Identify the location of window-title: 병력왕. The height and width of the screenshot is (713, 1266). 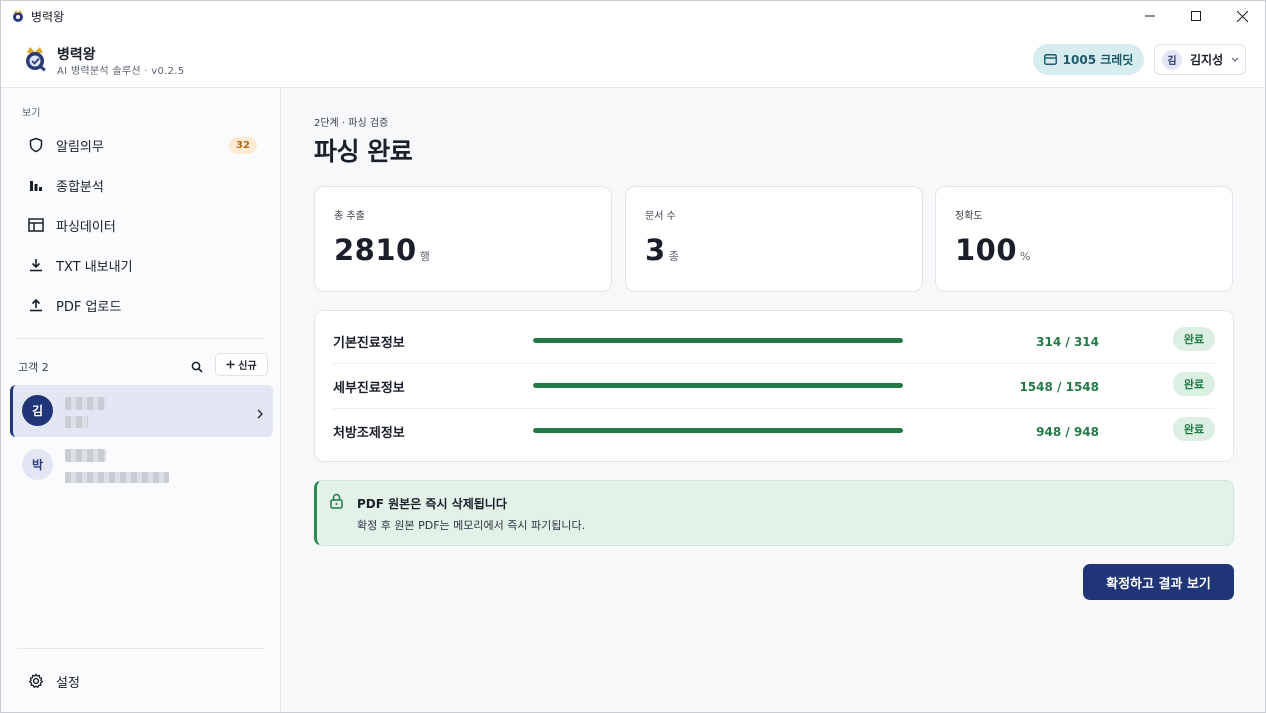
(48, 16).